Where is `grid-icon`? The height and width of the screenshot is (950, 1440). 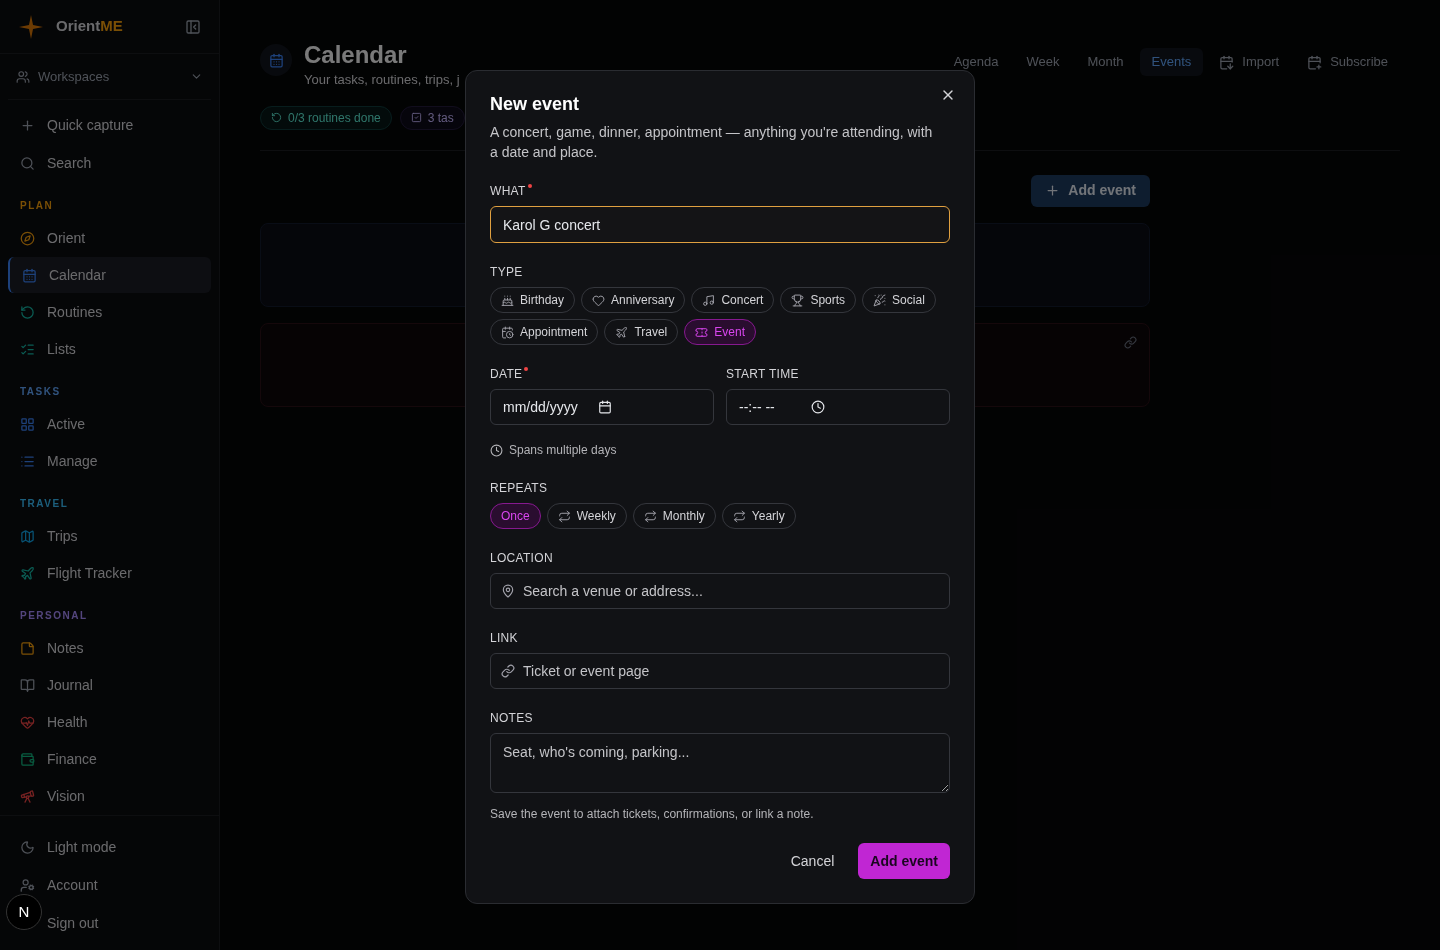 grid-icon is located at coordinates (27, 424).